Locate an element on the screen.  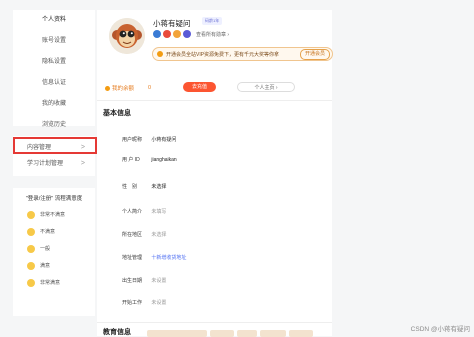
info-row-nickname: 用户昵称 小蒋有疑问 is located at coordinates (222, 140).